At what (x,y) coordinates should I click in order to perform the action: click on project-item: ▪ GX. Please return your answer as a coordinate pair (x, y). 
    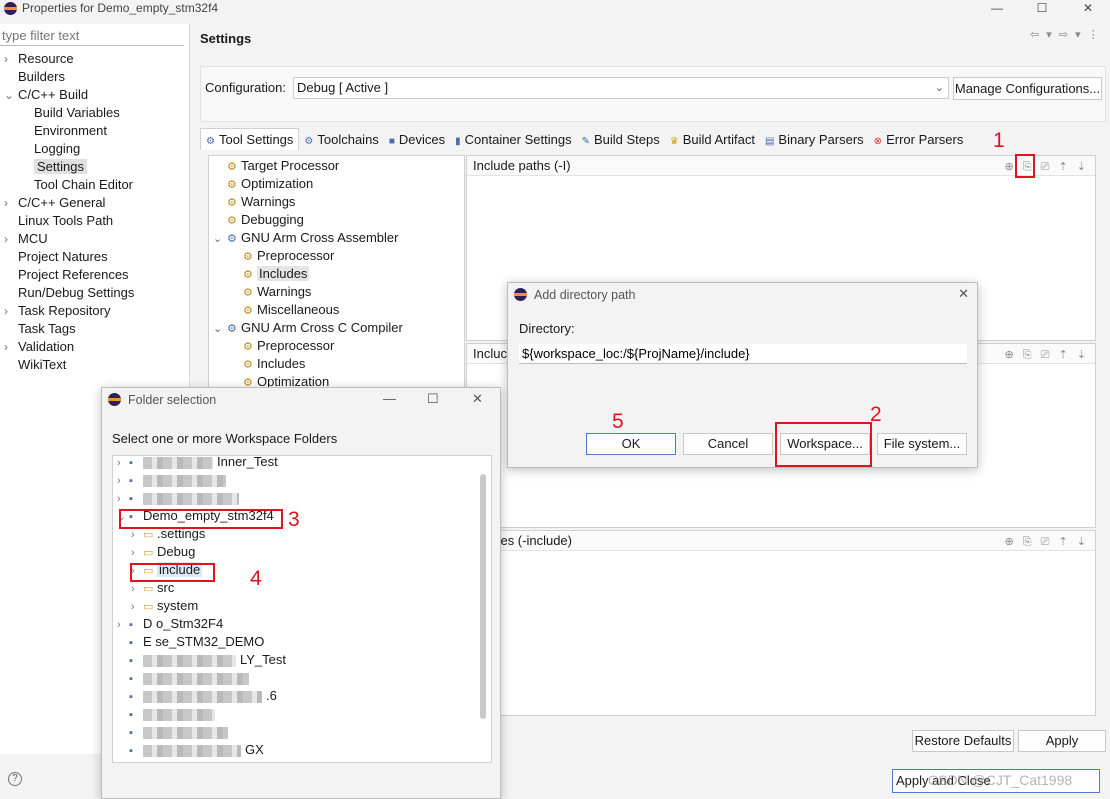
    Looking at the image, I should click on (190, 750).